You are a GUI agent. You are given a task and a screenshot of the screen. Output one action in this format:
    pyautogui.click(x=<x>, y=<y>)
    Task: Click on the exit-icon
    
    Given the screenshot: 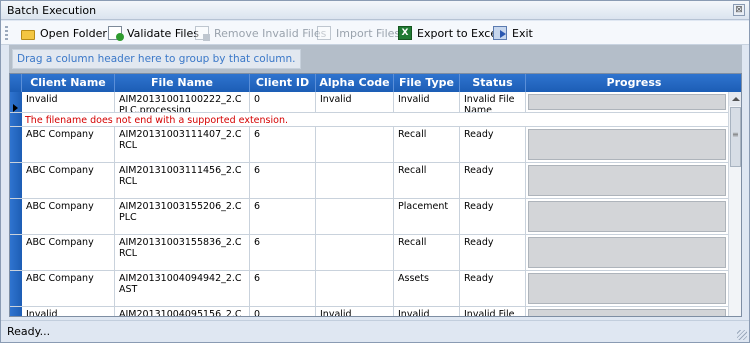 What is the action you would take?
    pyautogui.click(x=500, y=33)
    